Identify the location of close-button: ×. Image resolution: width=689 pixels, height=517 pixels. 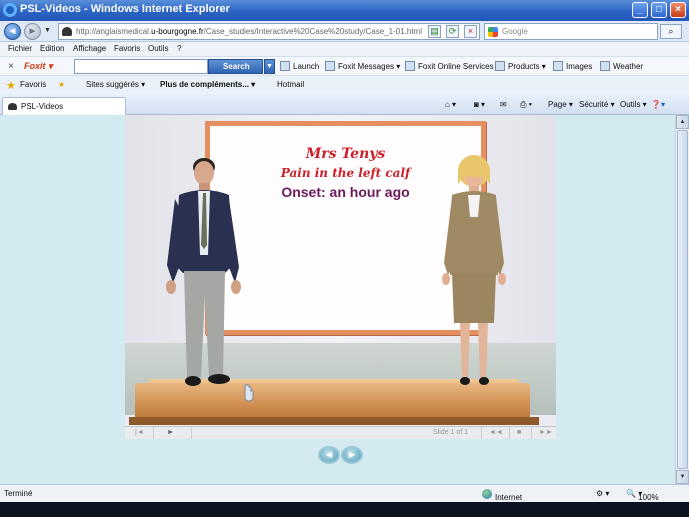
(678, 10).